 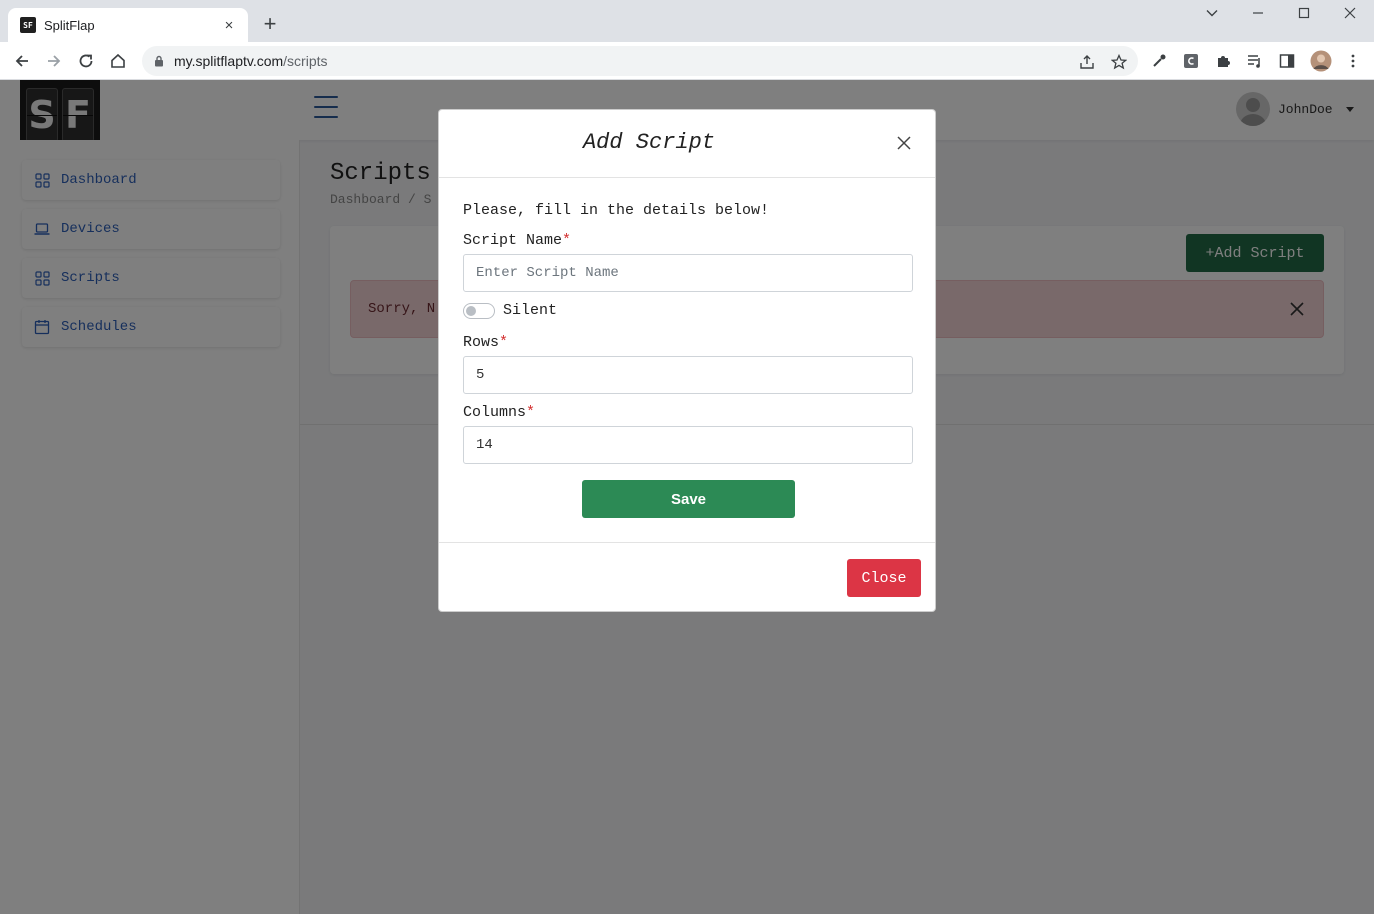 What do you see at coordinates (479, 311) in the screenshot?
I see `silent-toggle` at bounding box center [479, 311].